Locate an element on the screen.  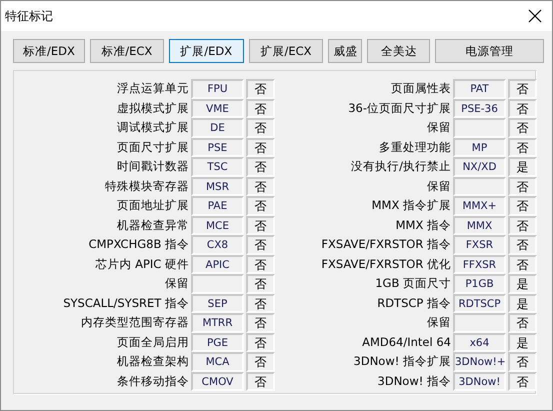
flag-cell: PAE is located at coordinates (217, 206).